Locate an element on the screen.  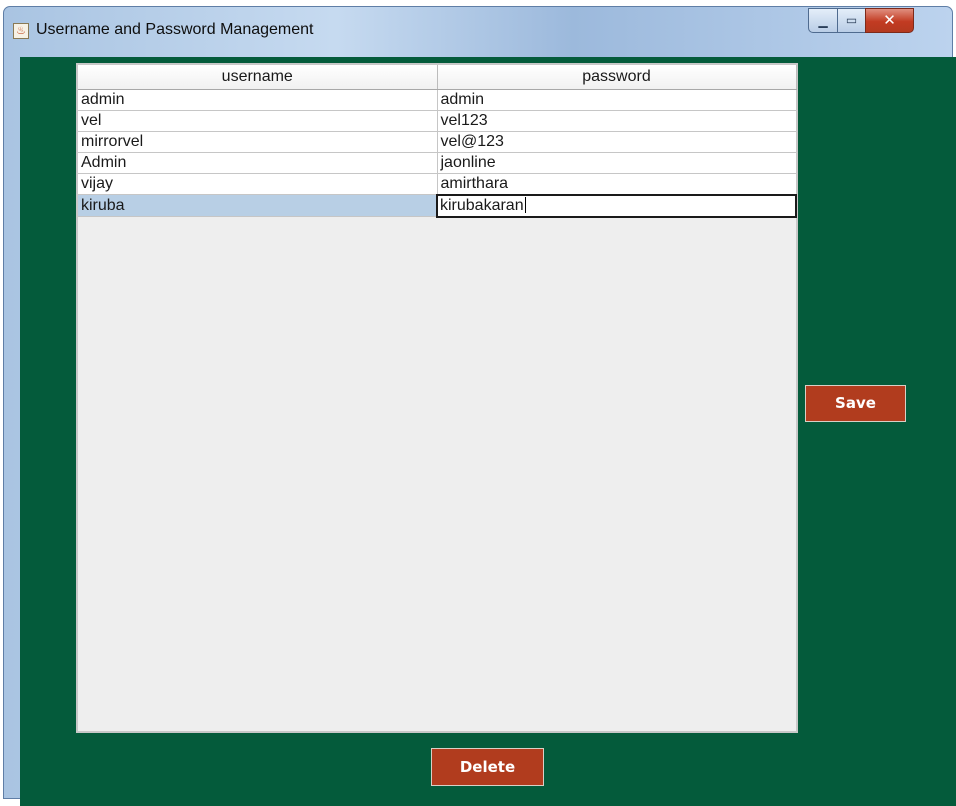
table-row: admin admin is located at coordinates (437, 100).